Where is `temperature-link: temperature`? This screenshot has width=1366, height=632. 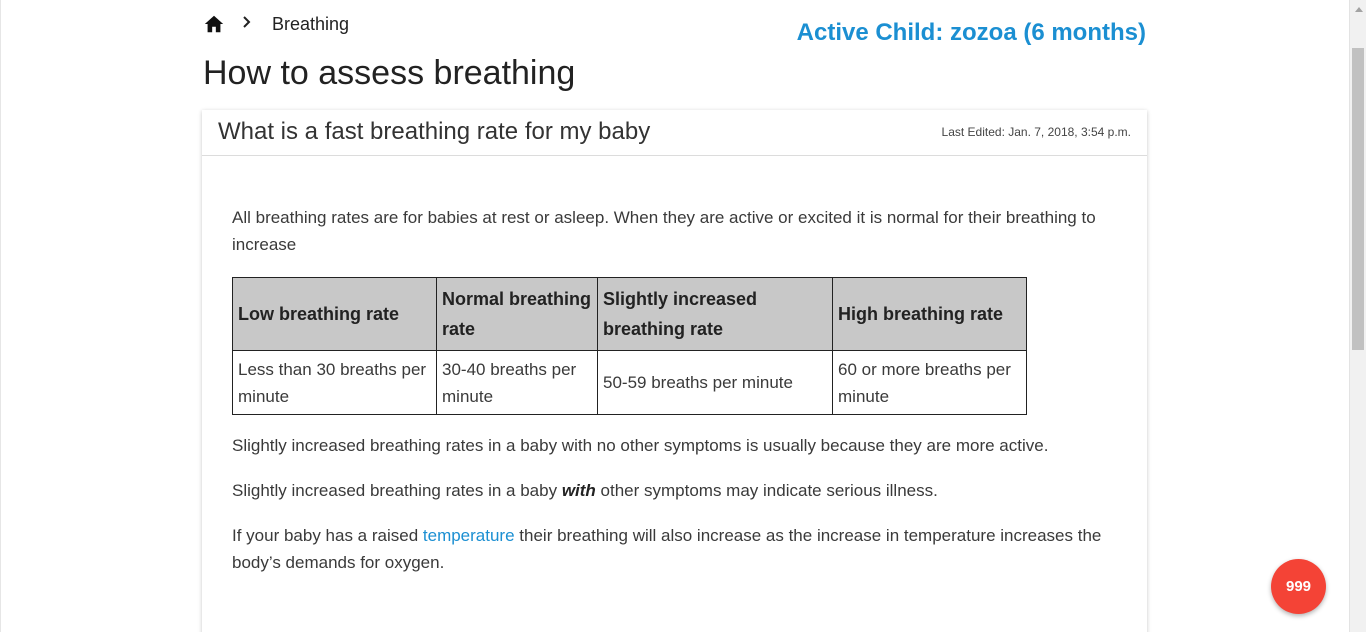
temperature-link: temperature is located at coordinates (469, 535).